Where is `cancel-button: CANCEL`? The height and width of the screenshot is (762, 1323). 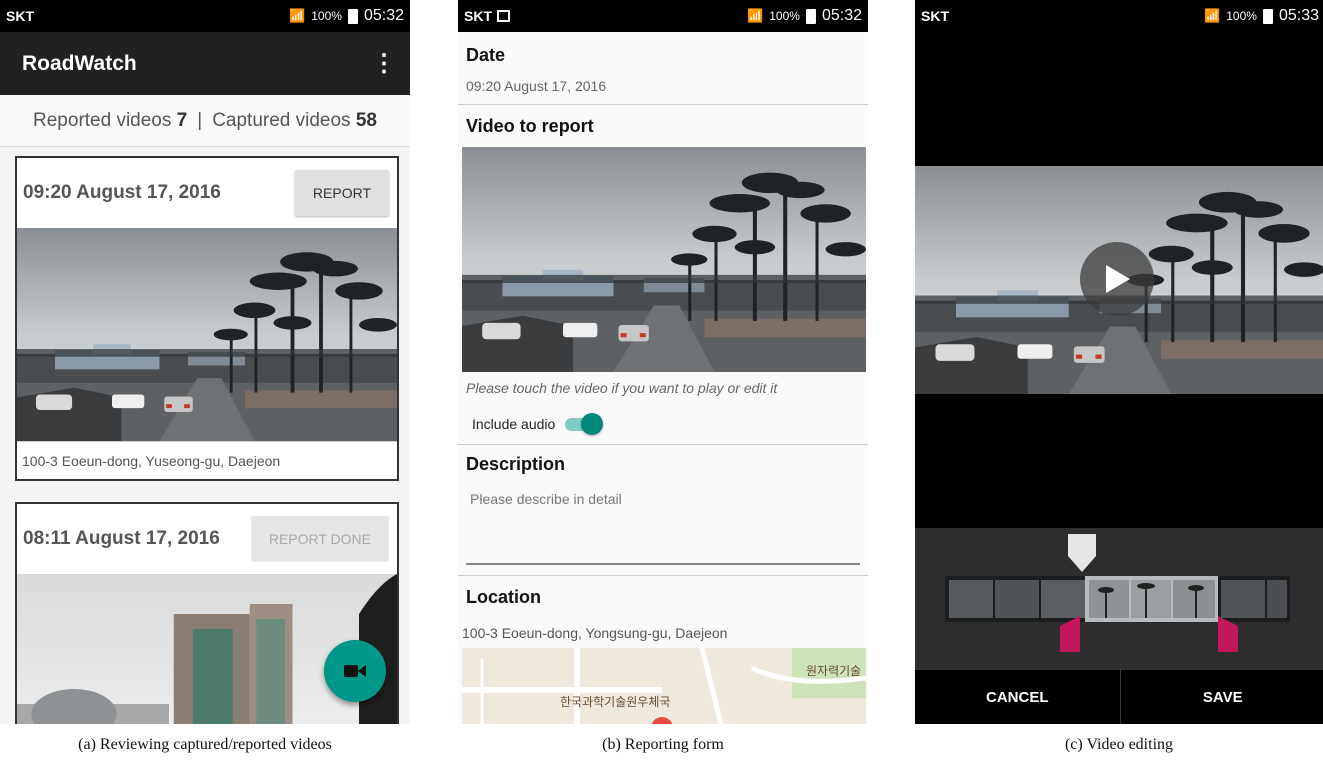 cancel-button: CANCEL is located at coordinates (1017, 697).